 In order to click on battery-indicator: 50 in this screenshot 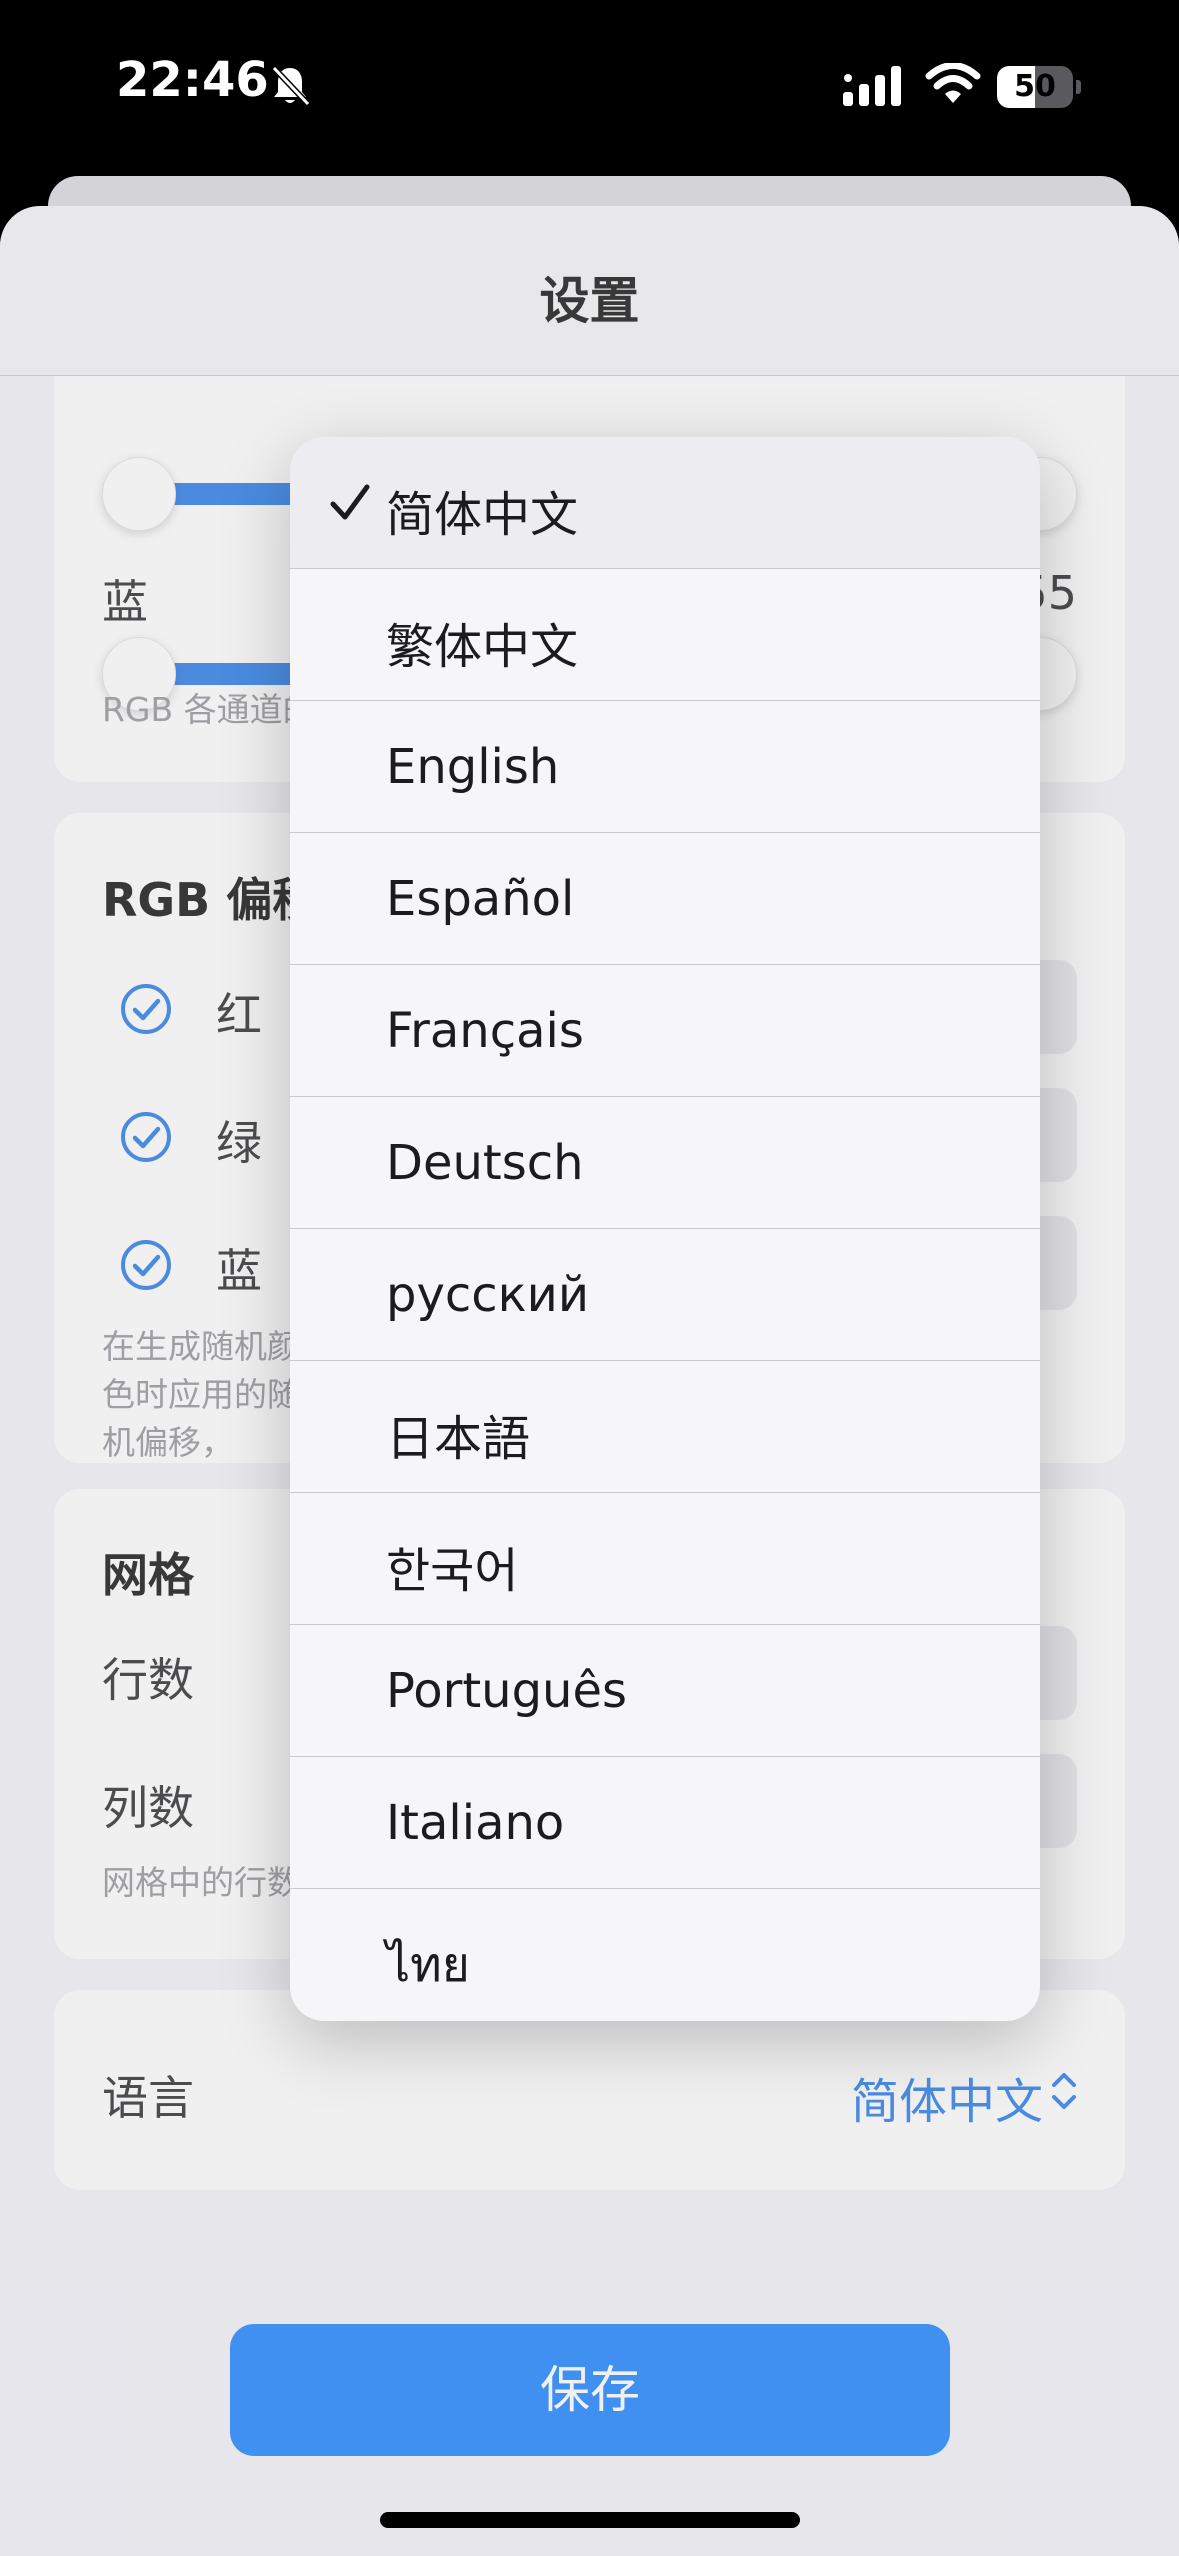, I will do `click(1039, 87)`.